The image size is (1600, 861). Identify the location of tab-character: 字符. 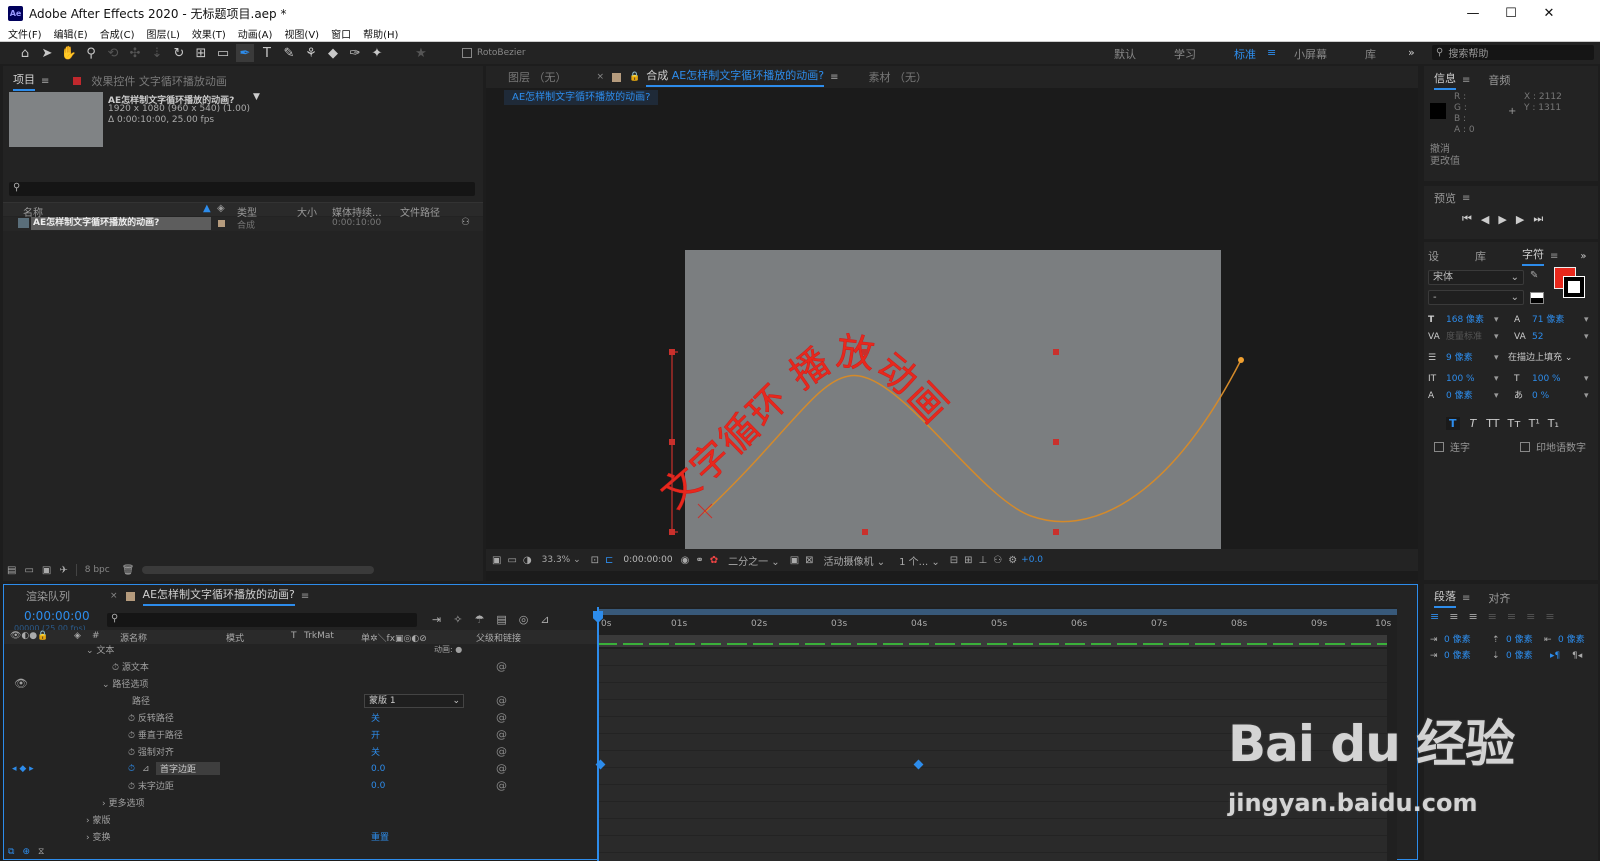
(1533, 256).